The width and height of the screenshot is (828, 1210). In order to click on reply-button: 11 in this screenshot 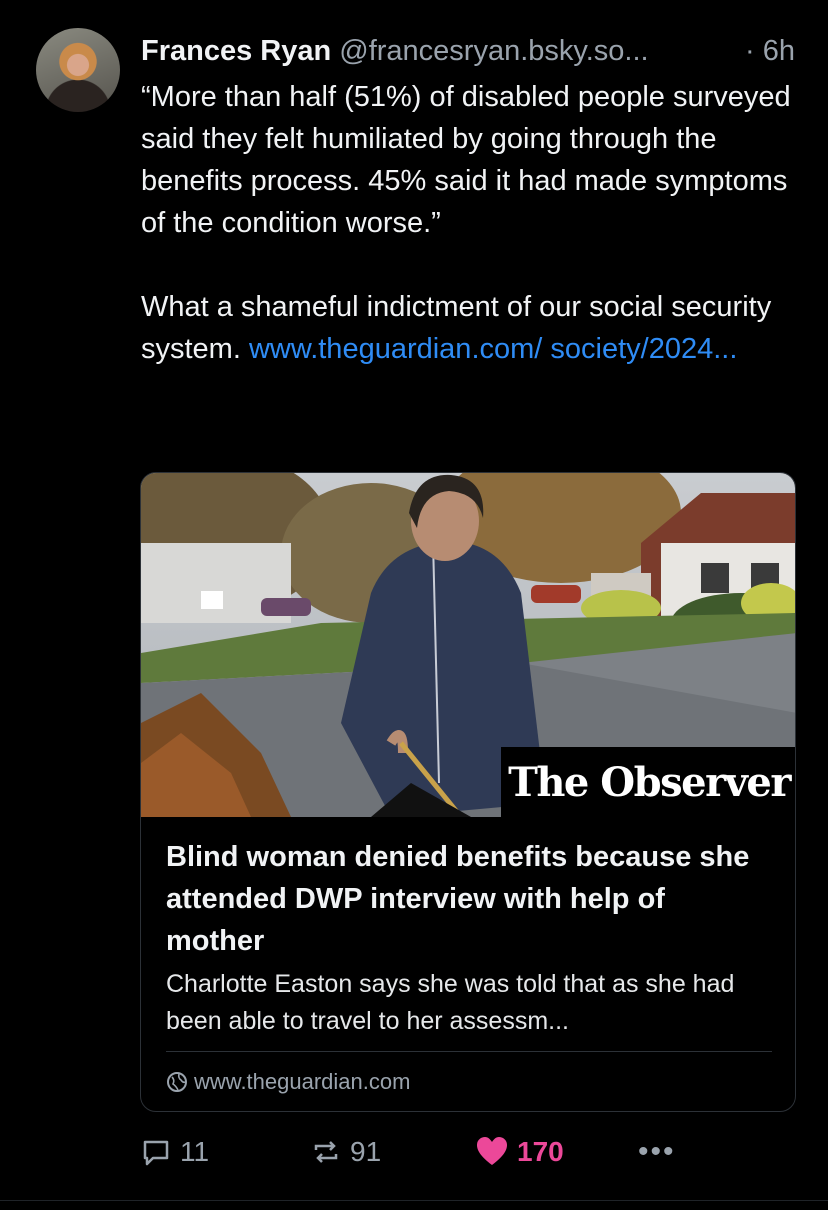, I will do `click(174, 1152)`.